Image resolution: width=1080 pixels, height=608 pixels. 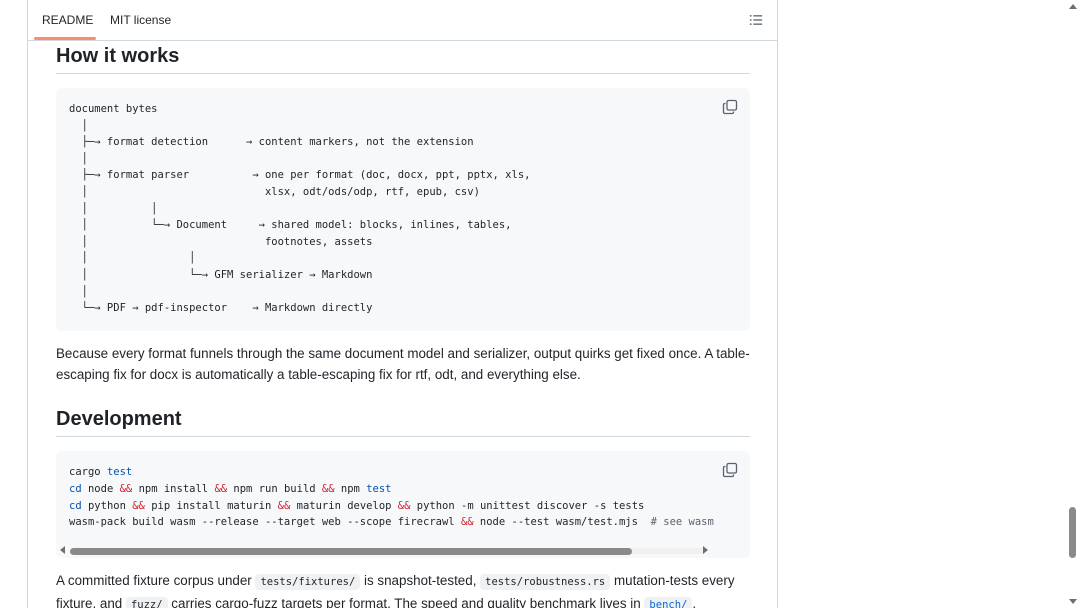 I want to click on page-vertical-scrollbar, so click(x=1073, y=304).